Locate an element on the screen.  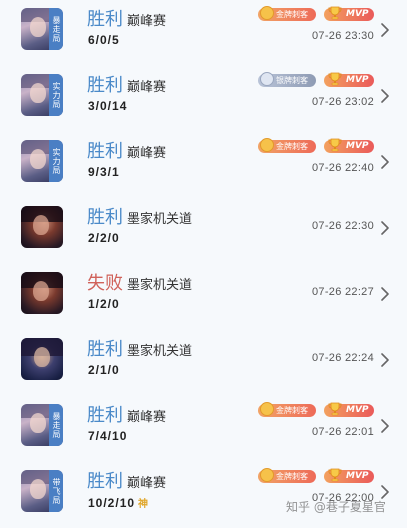
kda-text: 7/4/10 is located at coordinates (108, 436).